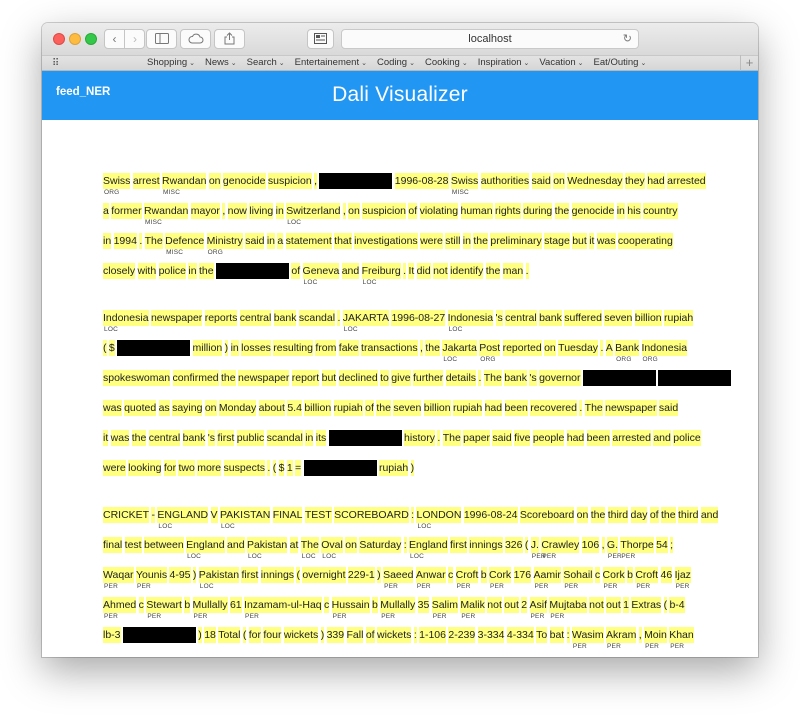  I want to click on token-text: PAKISTAN, so click(245, 515).